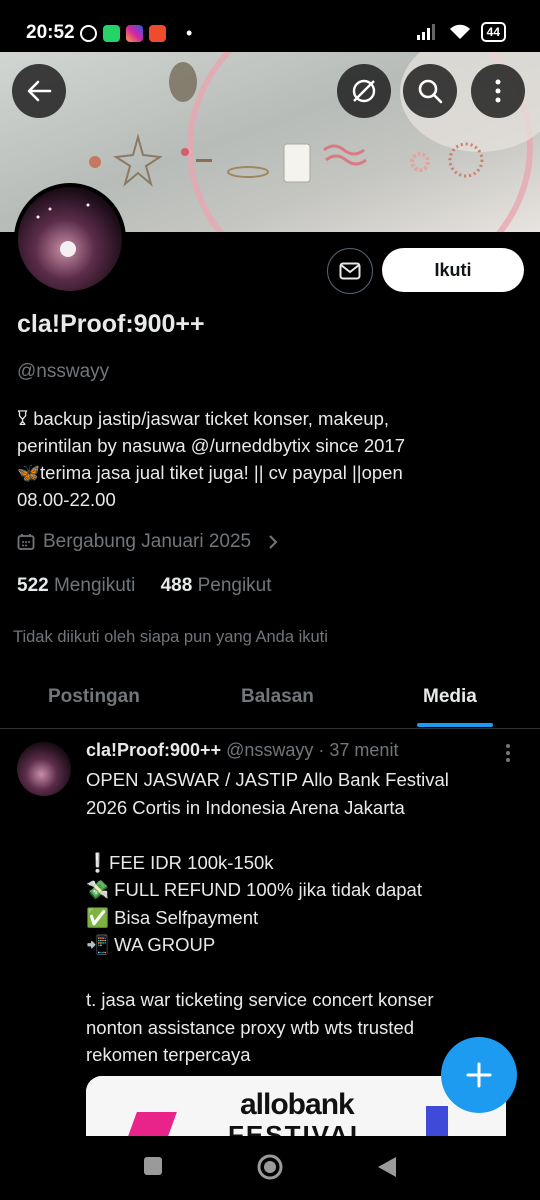  I want to click on notification-icons: •, so click(136, 33).